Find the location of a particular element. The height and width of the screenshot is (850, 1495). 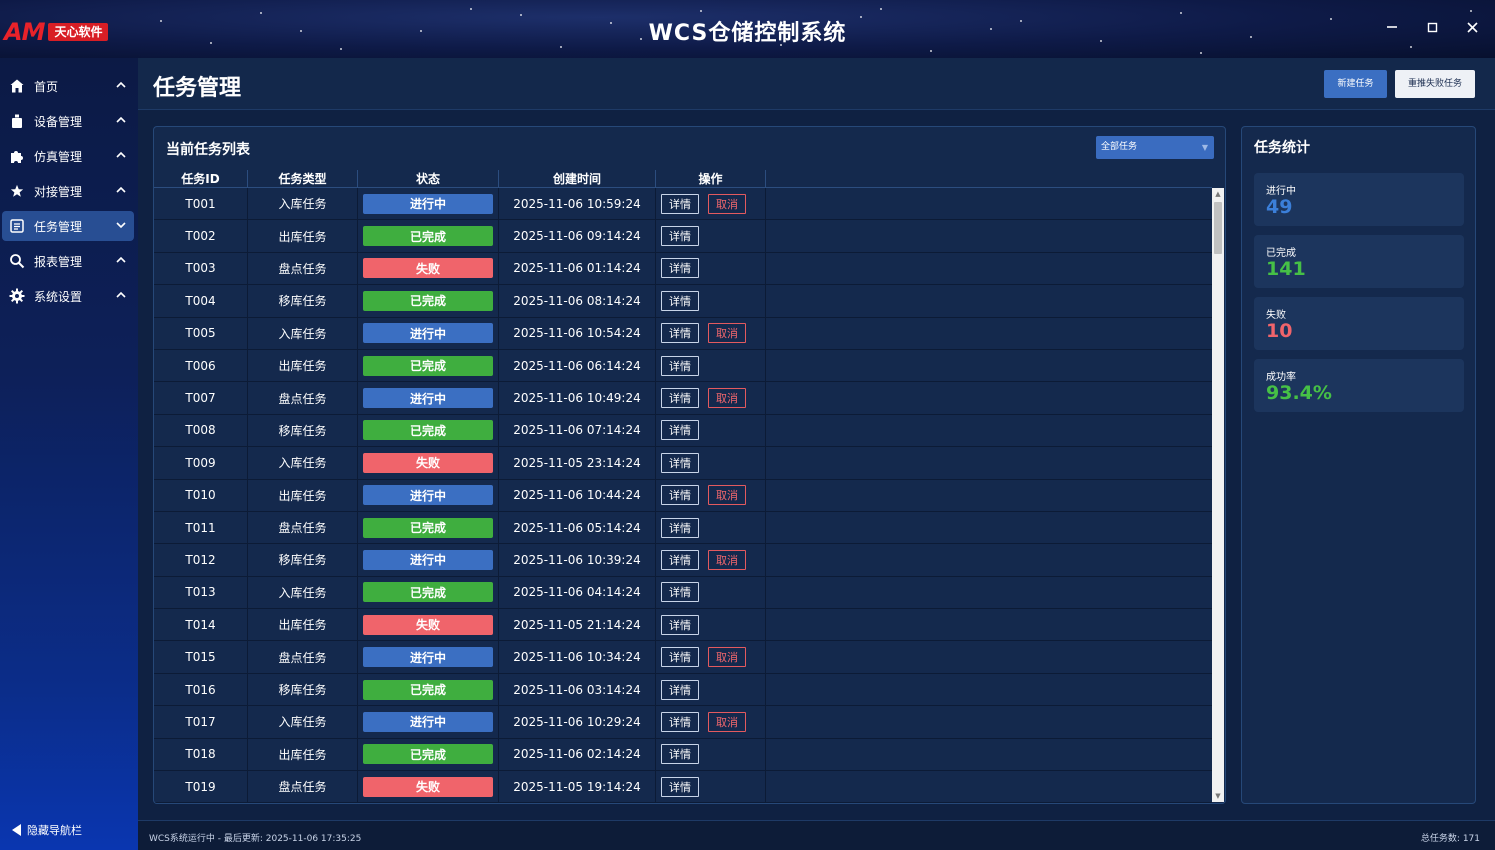

task-id-cell: T010 is located at coordinates (201, 495).